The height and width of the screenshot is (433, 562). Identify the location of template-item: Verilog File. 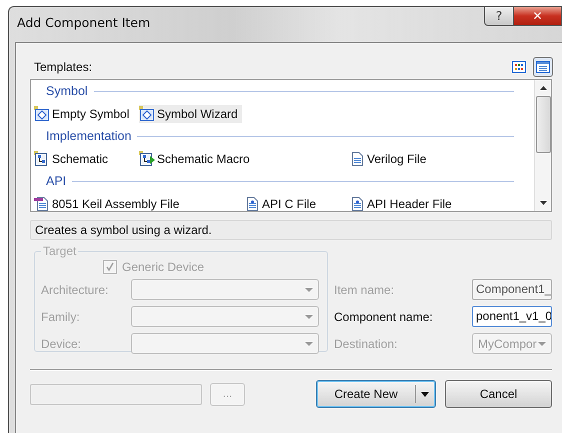
(389, 159).